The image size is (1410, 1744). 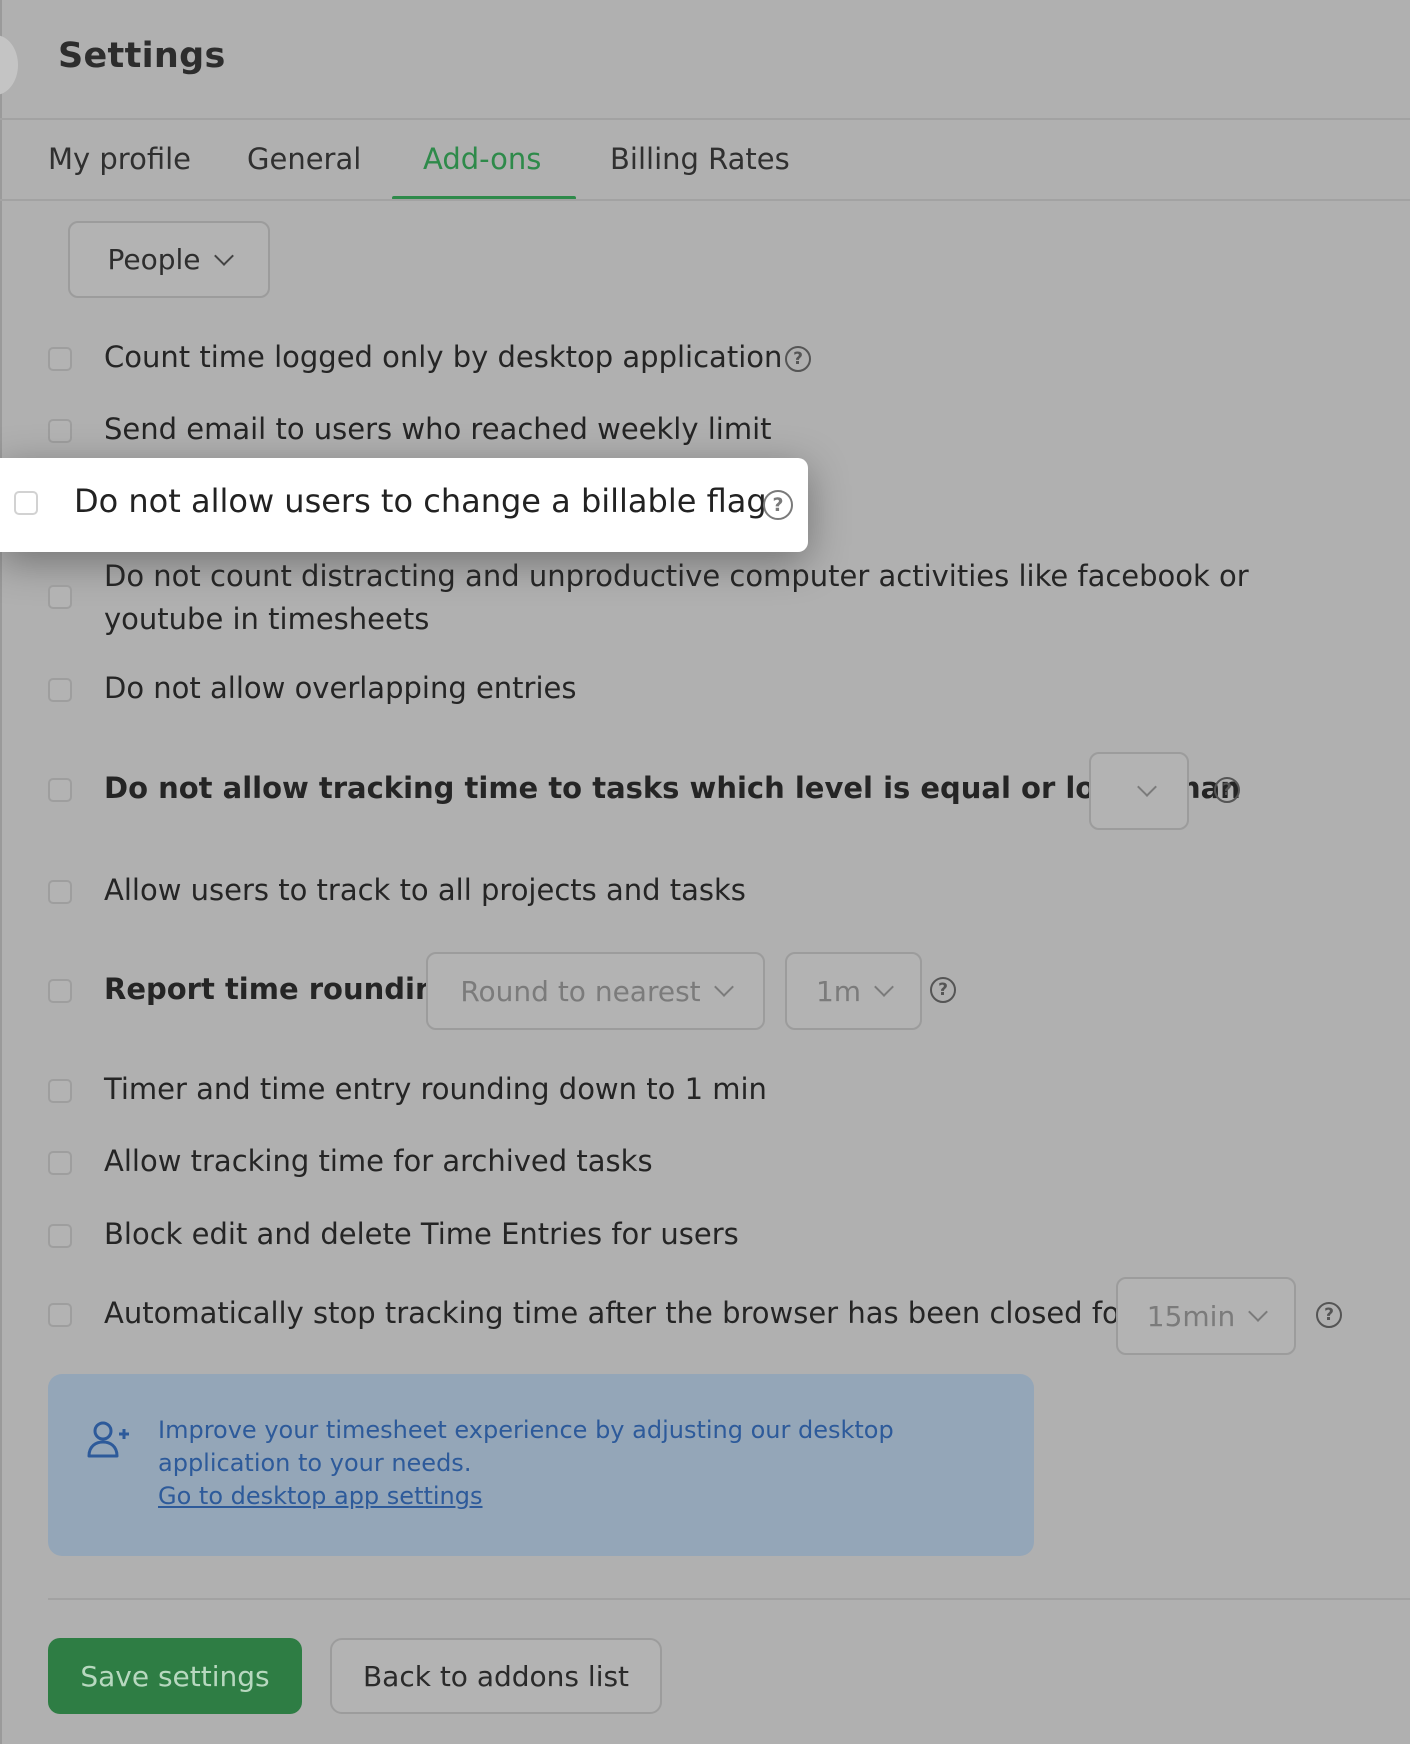 I want to click on save-settings-button: Save settings, so click(x=175, y=1676).